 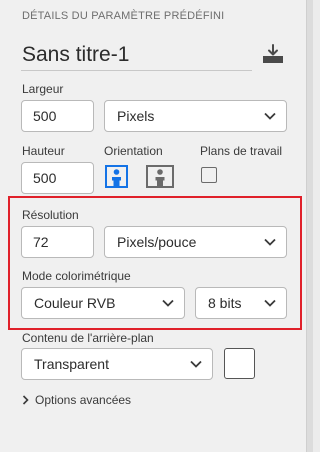 What do you see at coordinates (57, 242) in the screenshot?
I see `resolution-input: 72` at bounding box center [57, 242].